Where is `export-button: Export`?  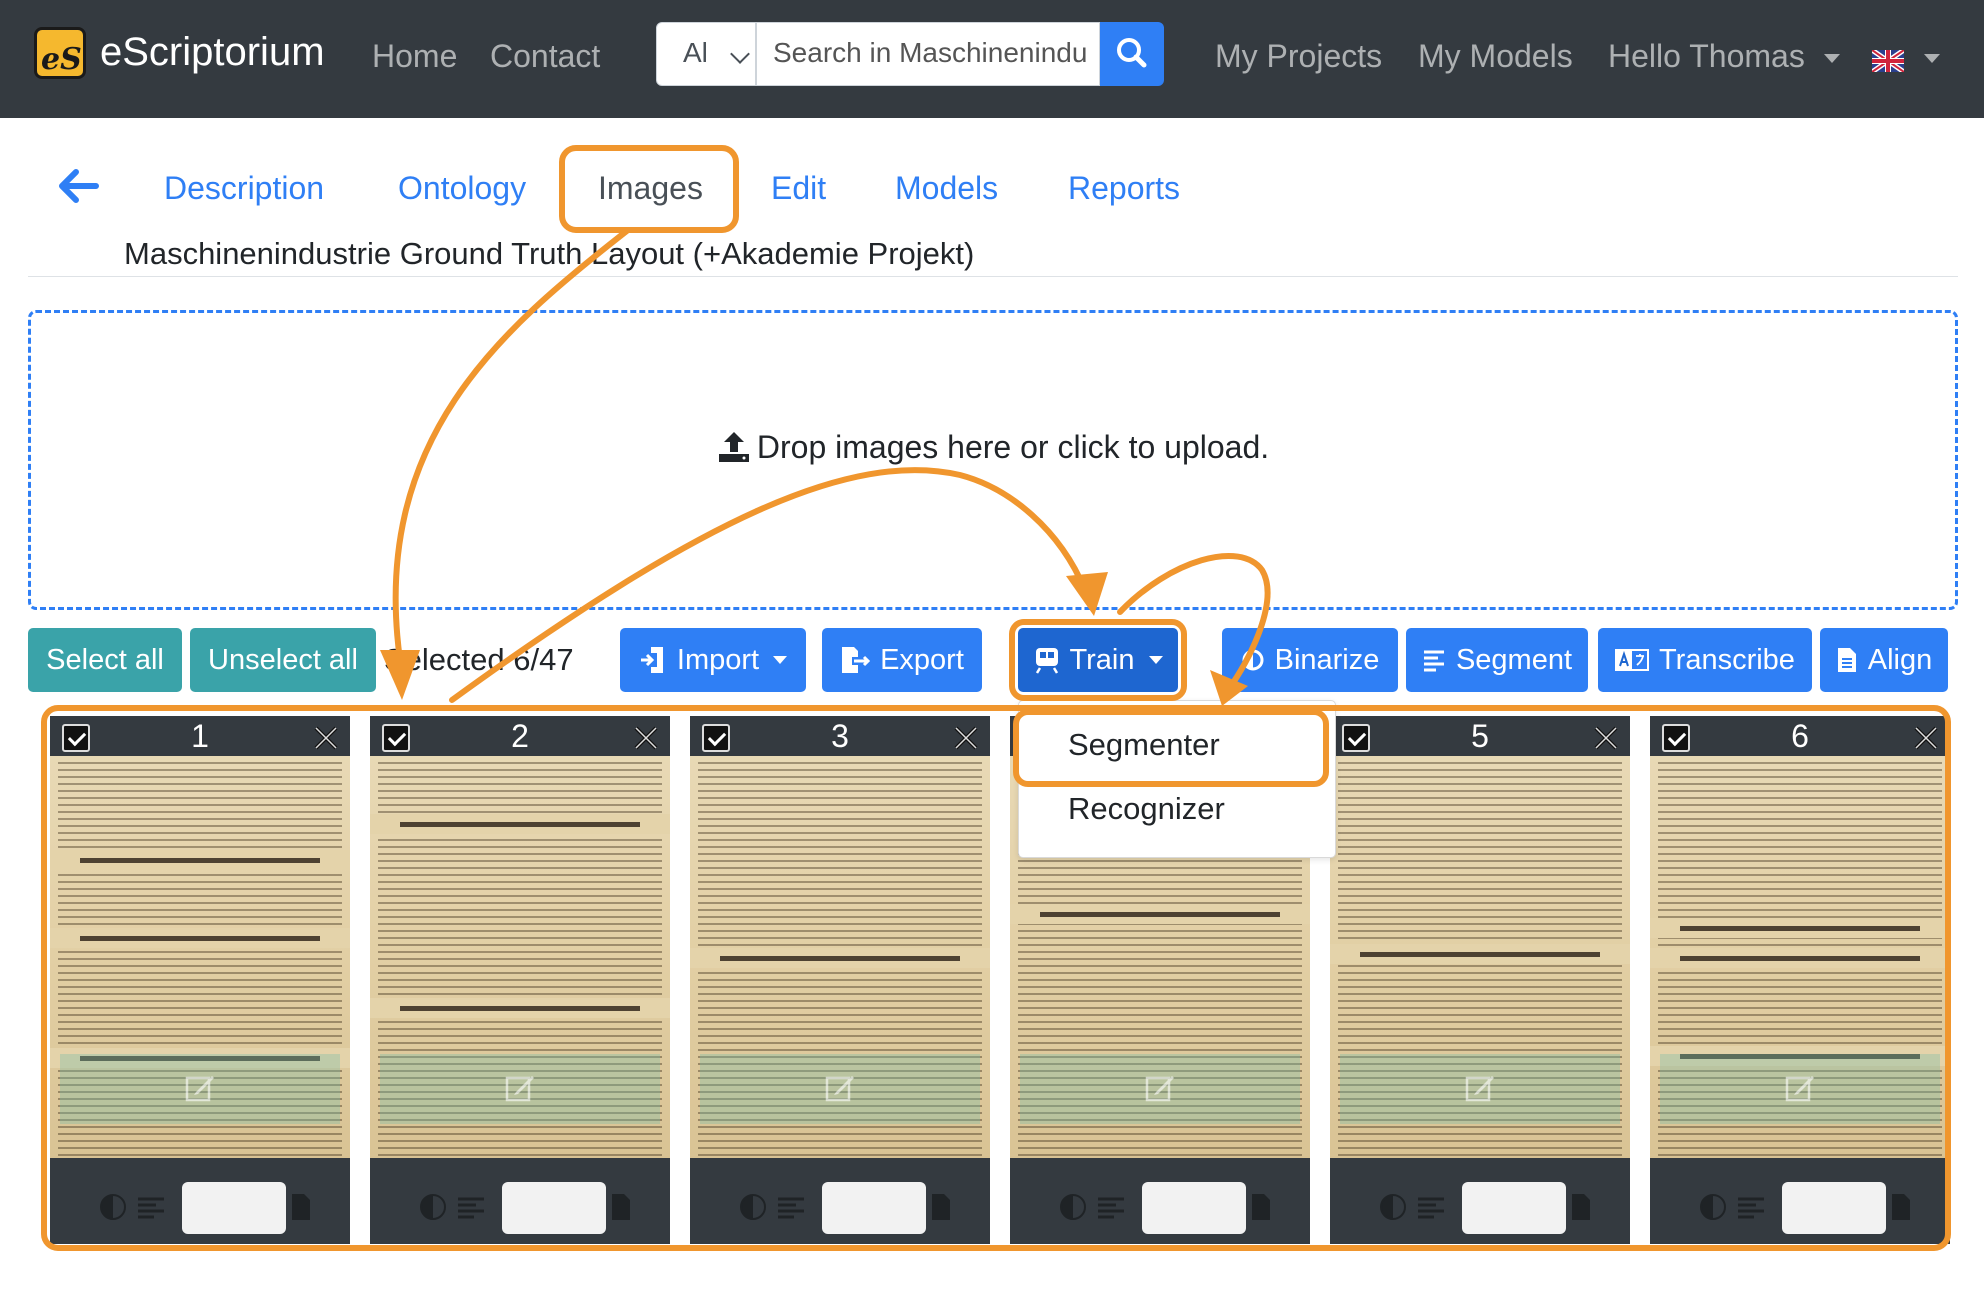 export-button: Export is located at coordinates (902, 660).